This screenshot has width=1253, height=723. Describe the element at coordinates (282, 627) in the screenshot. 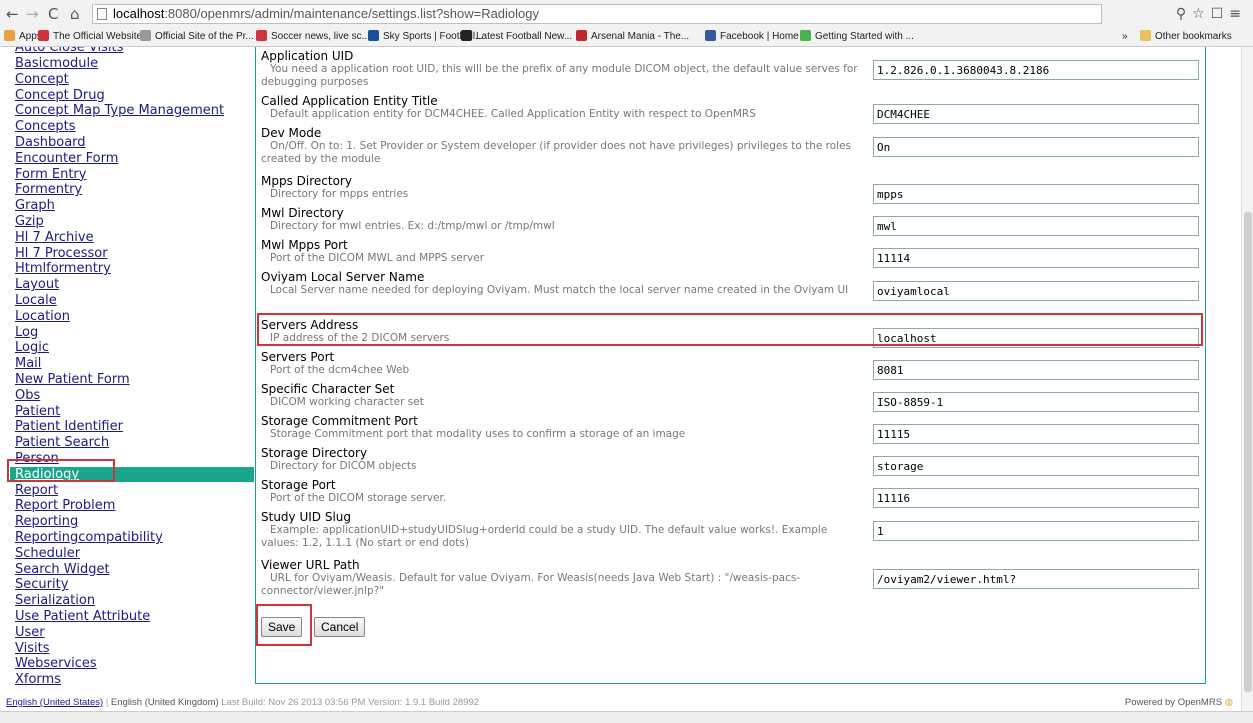

I see `save-button: Save` at that location.